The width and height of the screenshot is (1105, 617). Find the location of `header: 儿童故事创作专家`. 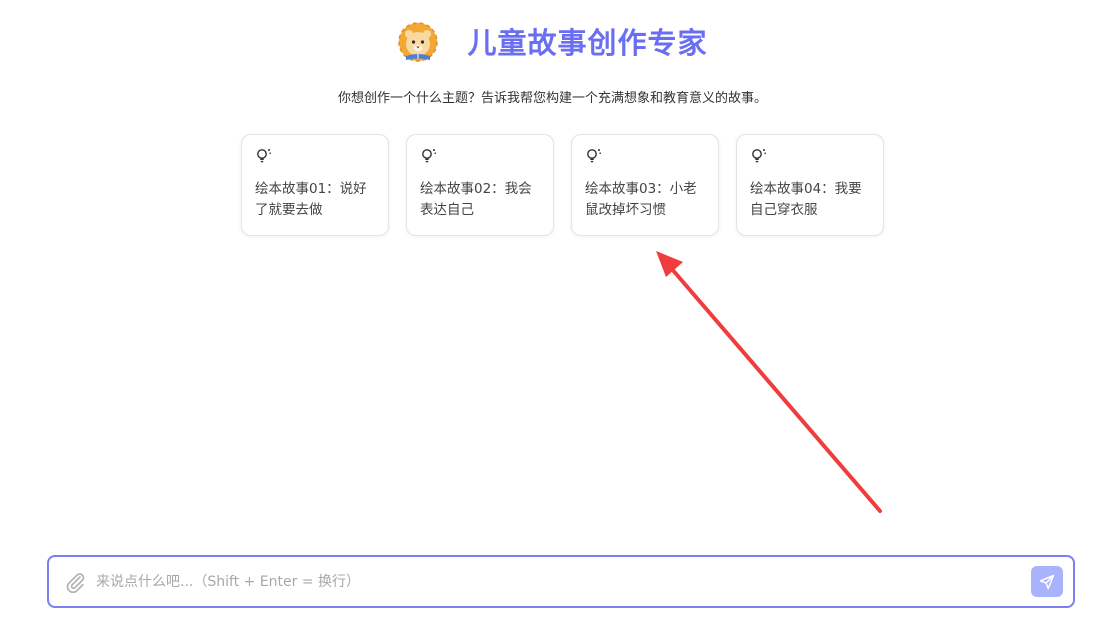

header: 儿童故事创作专家 is located at coordinates (552, 43).